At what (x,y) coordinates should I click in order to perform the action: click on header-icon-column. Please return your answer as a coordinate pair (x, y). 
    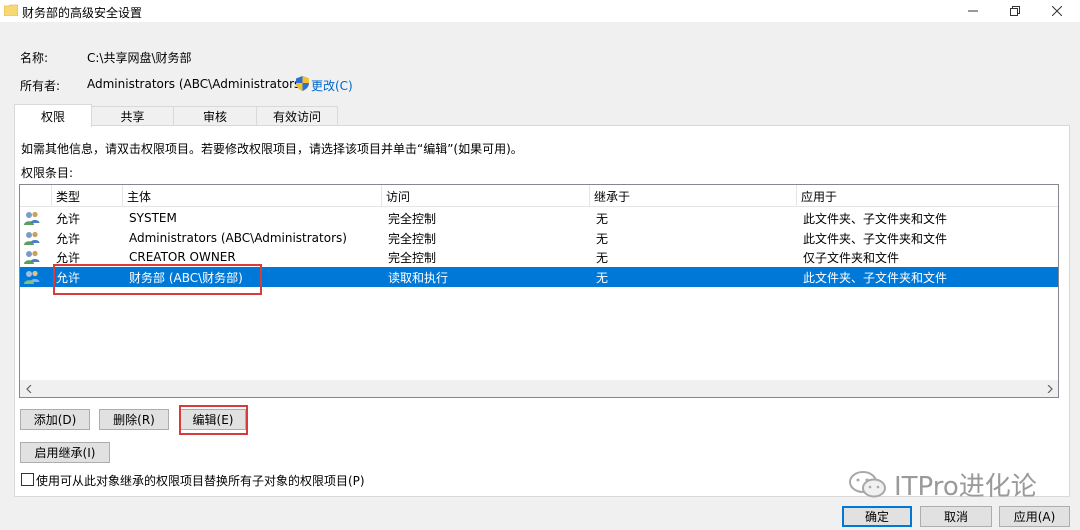
    Looking at the image, I should click on (36, 196).